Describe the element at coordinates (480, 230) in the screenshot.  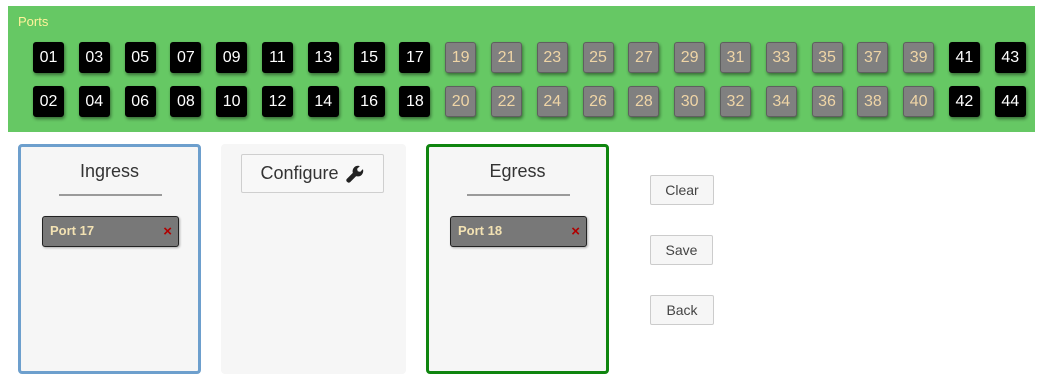
I see `egress-port-label: Port 18` at that location.